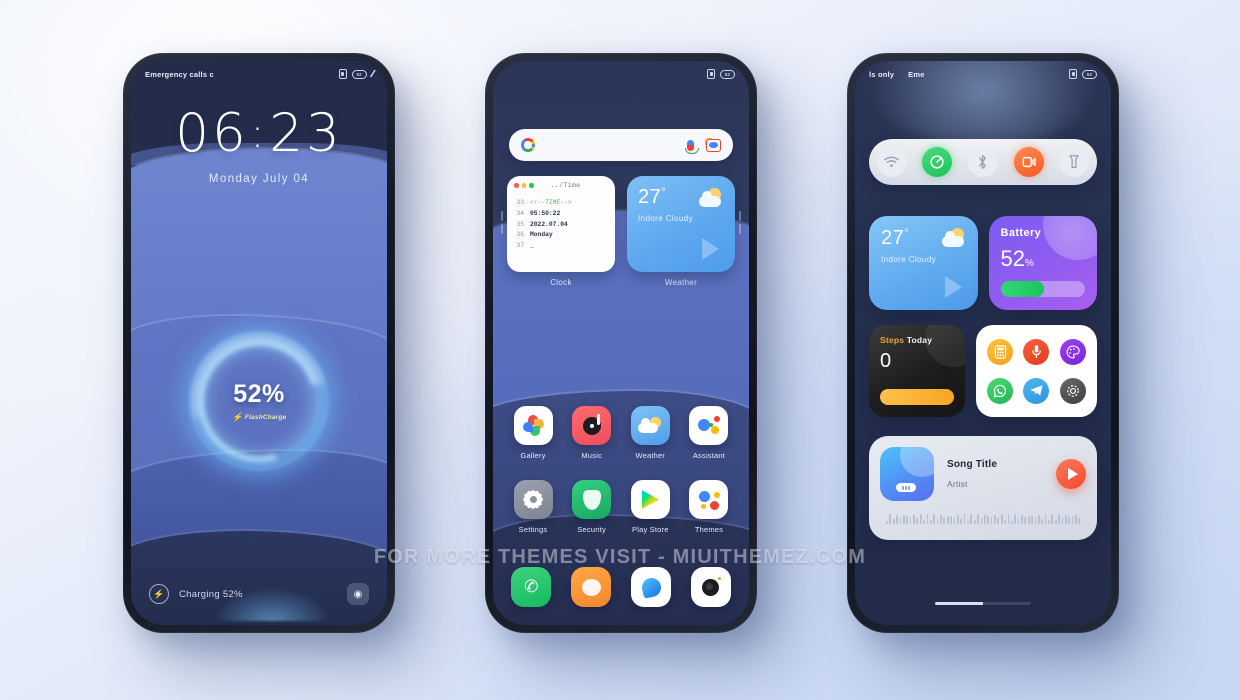 This screenshot has height=700, width=1240. What do you see at coordinates (533, 425) in the screenshot?
I see `gallery-icon` at bounding box center [533, 425].